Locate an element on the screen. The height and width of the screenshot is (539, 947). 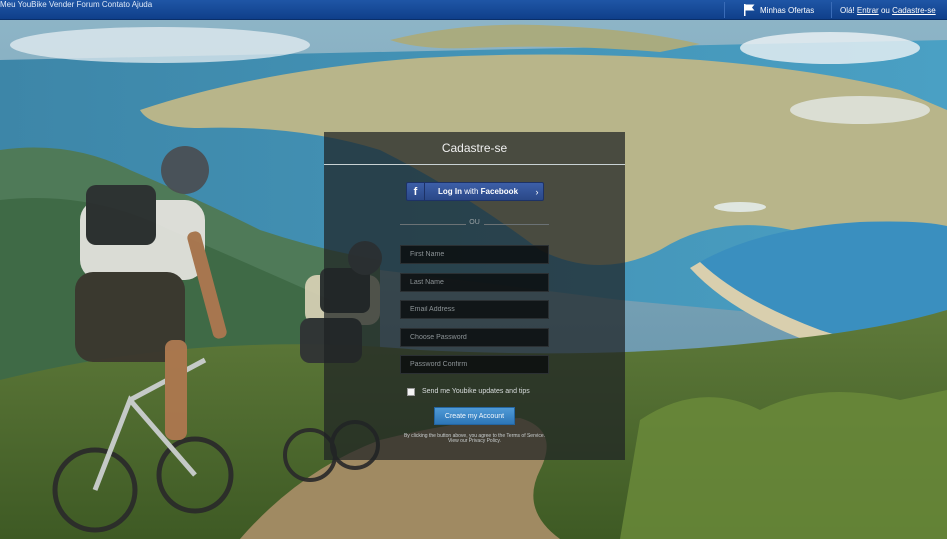
nav-meu-youbike: Meu YouBike is located at coordinates (23, 4).